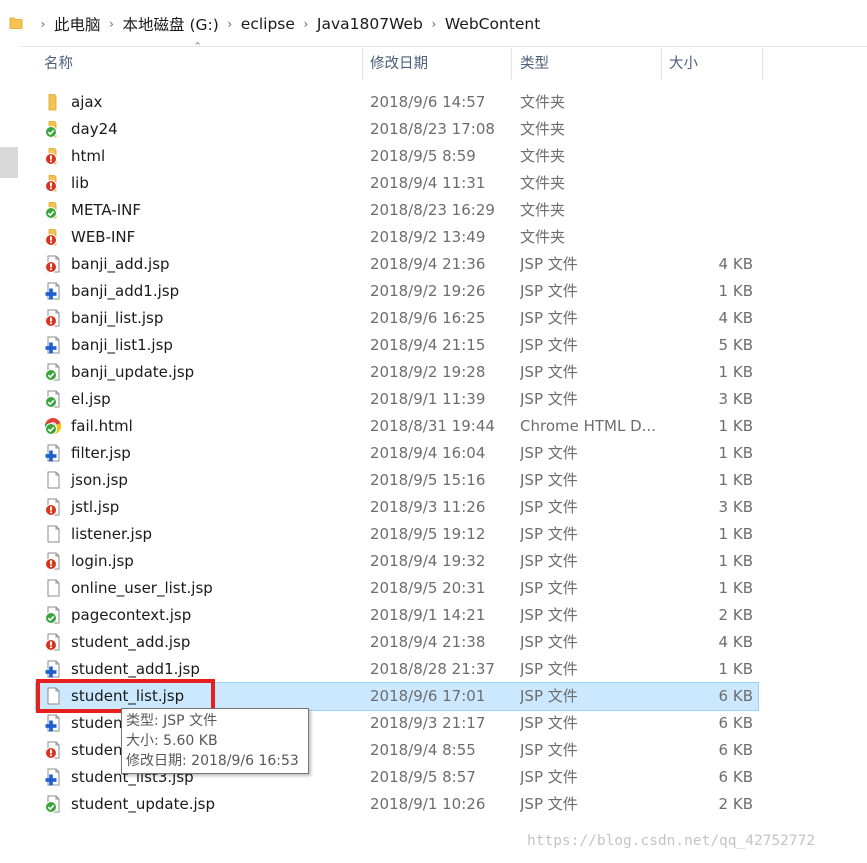 Image resolution: width=867 pixels, height=863 pixels. Describe the element at coordinates (268, 24) in the screenshot. I see `breadcrumb-item-eclipse: eclipse` at that location.